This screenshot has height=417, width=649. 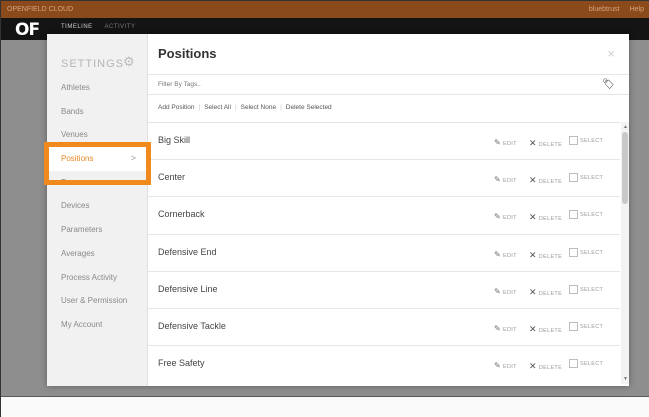 I want to click on position-name: Free Safety, so click(x=181, y=363).